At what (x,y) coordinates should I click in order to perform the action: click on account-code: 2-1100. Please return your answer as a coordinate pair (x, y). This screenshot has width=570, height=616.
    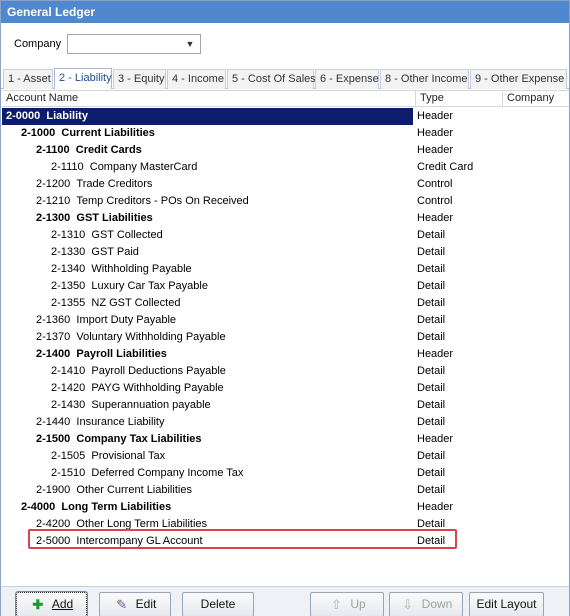
    Looking at the image, I should click on (53, 150).